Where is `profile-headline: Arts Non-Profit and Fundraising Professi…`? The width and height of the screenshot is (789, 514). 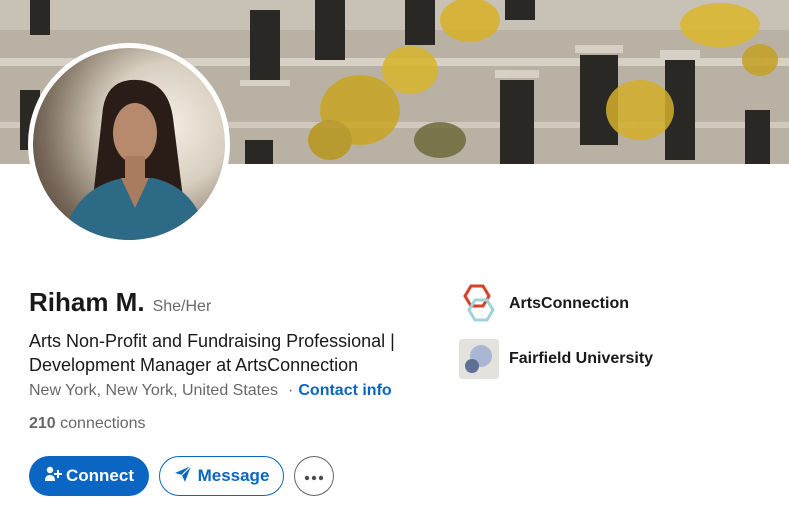
profile-headline: Arts Non-Profit and Fundraising Professi… is located at coordinates (212, 353).